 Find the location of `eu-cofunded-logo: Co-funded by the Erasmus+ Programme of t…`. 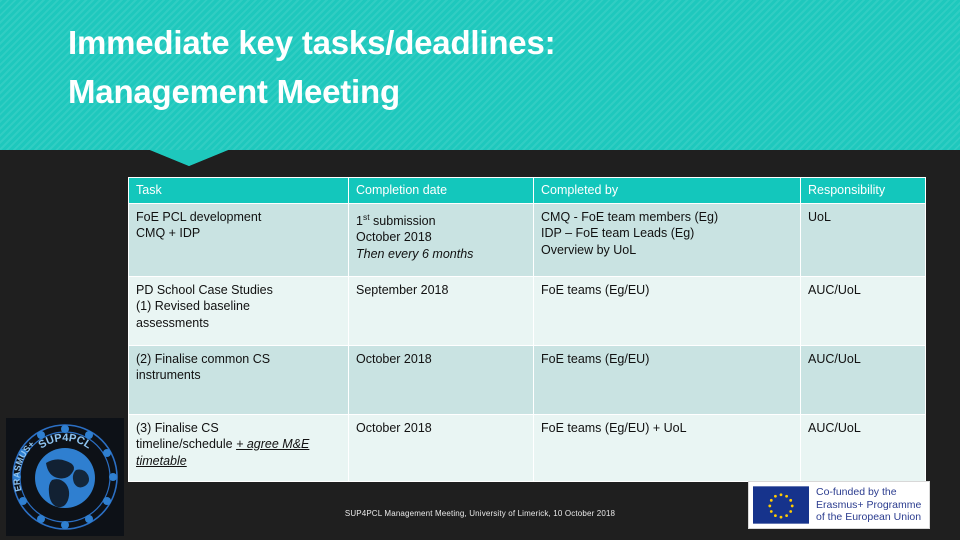

eu-cofunded-logo: Co-funded by the Erasmus+ Programme of t… is located at coordinates (839, 505).